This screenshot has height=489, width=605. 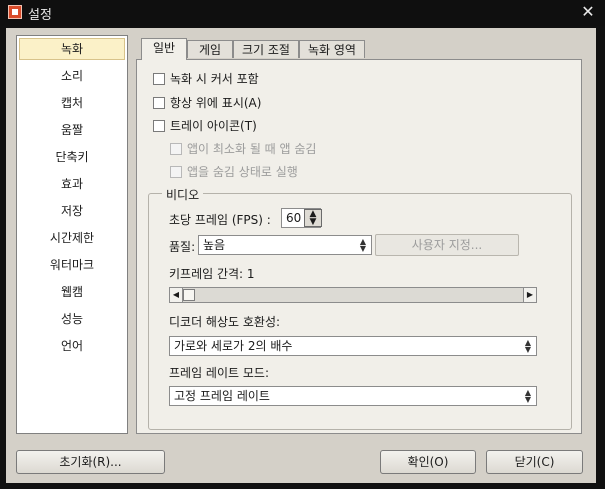 What do you see at coordinates (72, 211) in the screenshot?
I see `sidebar-item-label: 저장` at bounding box center [72, 211].